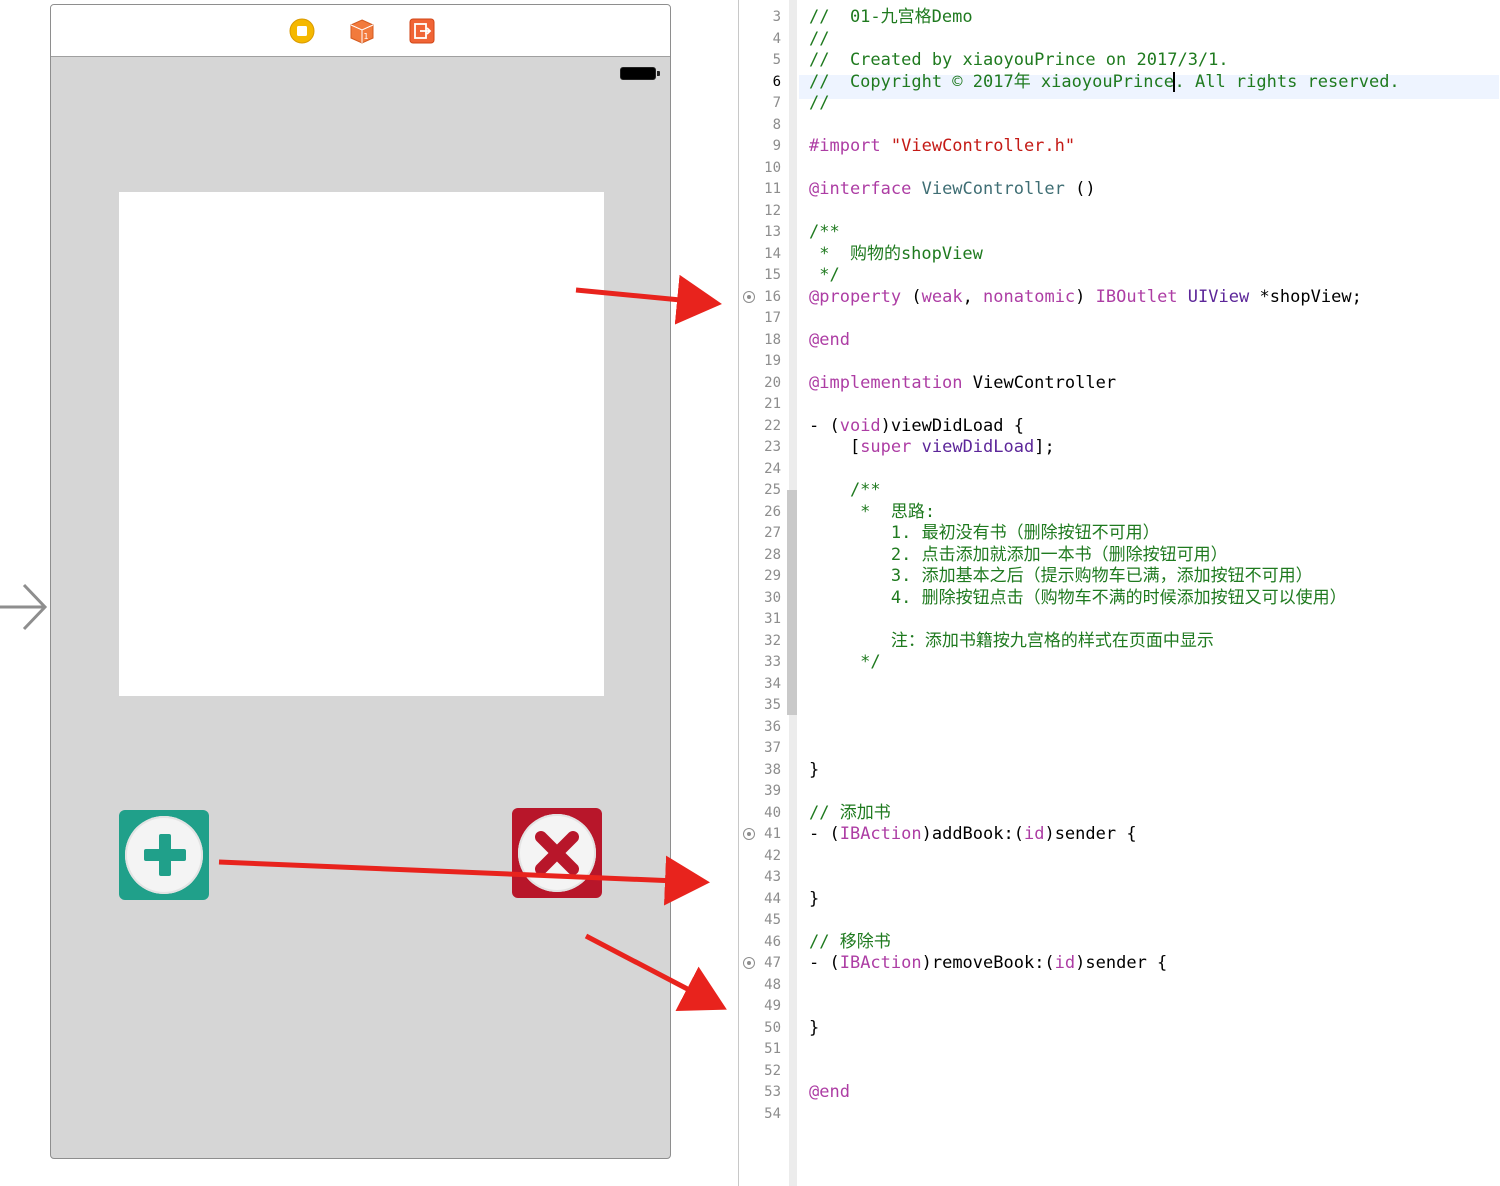  What do you see at coordinates (422, 31) in the screenshot?
I see `exit-icon` at bounding box center [422, 31].